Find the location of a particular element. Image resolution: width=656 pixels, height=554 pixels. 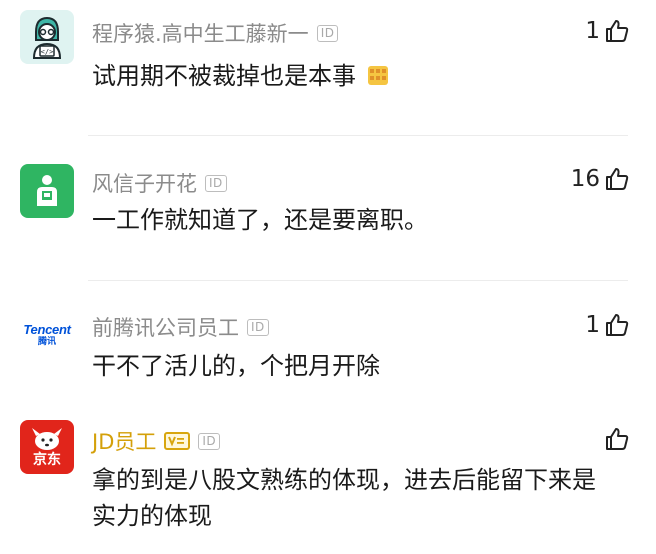

avatar is located at coordinates (47, 191).